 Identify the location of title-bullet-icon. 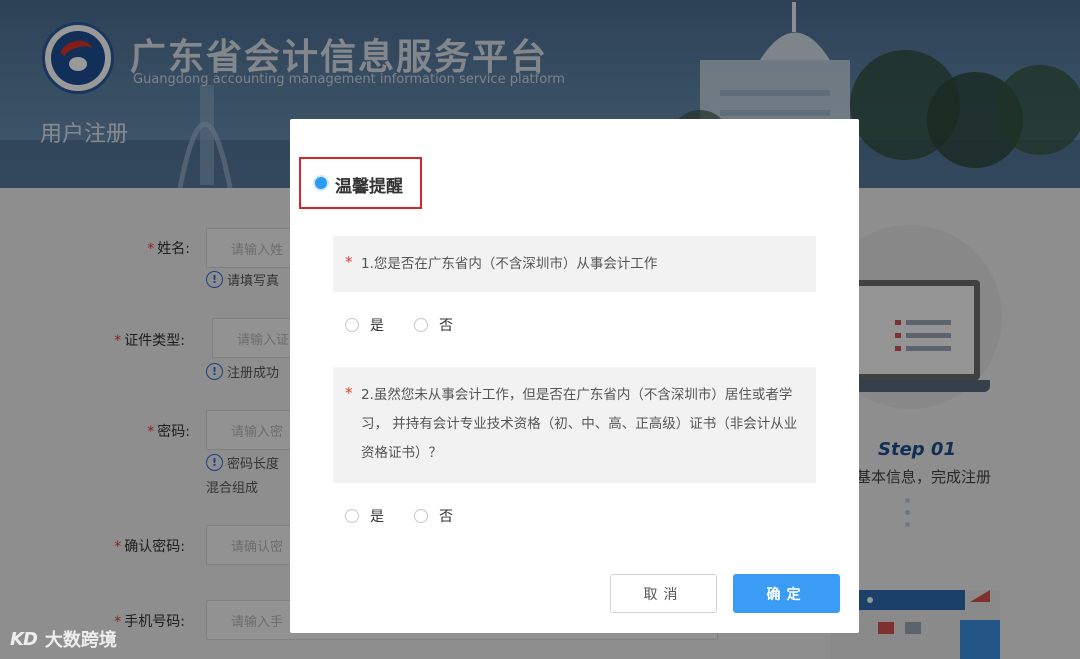
(321, 183).